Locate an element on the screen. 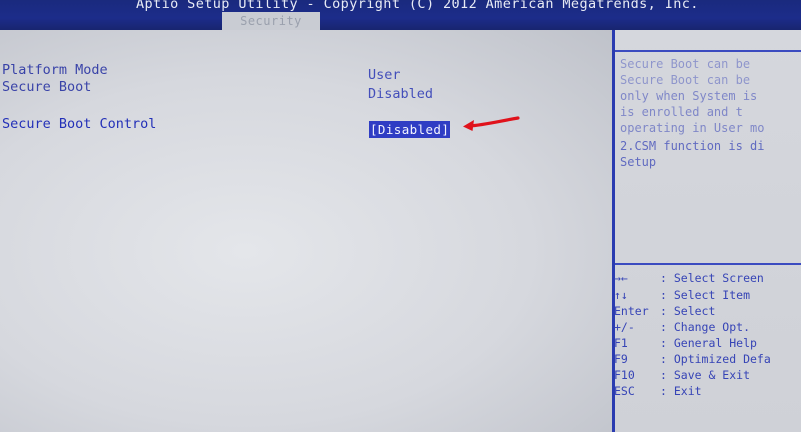  help-panel-separator is located at coordinates (708, 264).